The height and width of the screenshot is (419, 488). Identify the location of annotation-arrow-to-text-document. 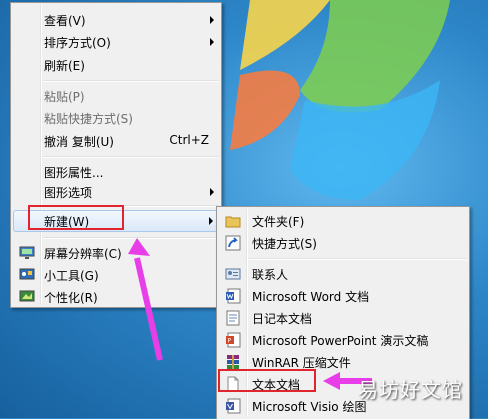
(347, 381).